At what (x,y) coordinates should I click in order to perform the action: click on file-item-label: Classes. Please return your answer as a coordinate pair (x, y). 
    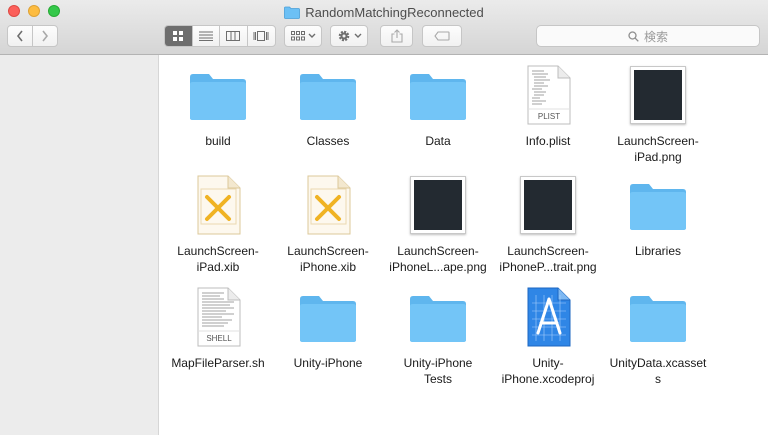
    Looking at the image, I should click on (328, 141).